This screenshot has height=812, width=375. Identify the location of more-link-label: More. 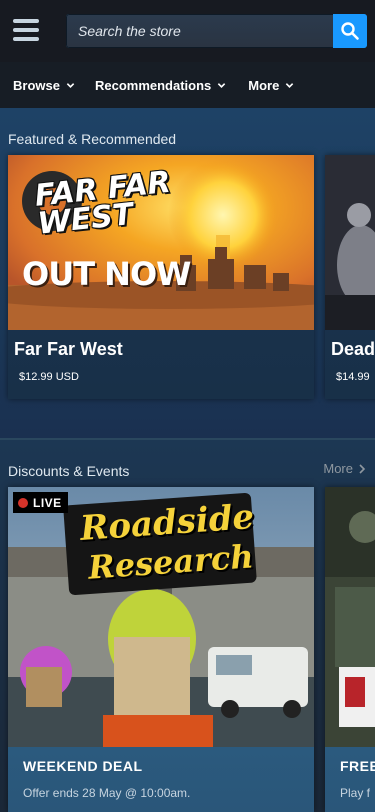
(338, 468).